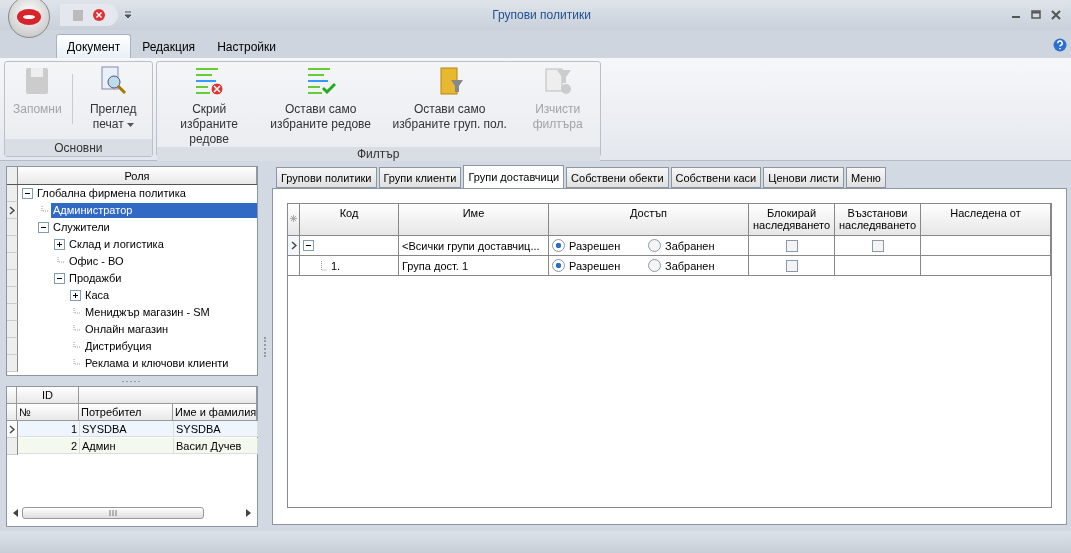 The height and width of the screenshot is (553, 1071). I want to click on splitter-grip-icon, so click(132, 381).